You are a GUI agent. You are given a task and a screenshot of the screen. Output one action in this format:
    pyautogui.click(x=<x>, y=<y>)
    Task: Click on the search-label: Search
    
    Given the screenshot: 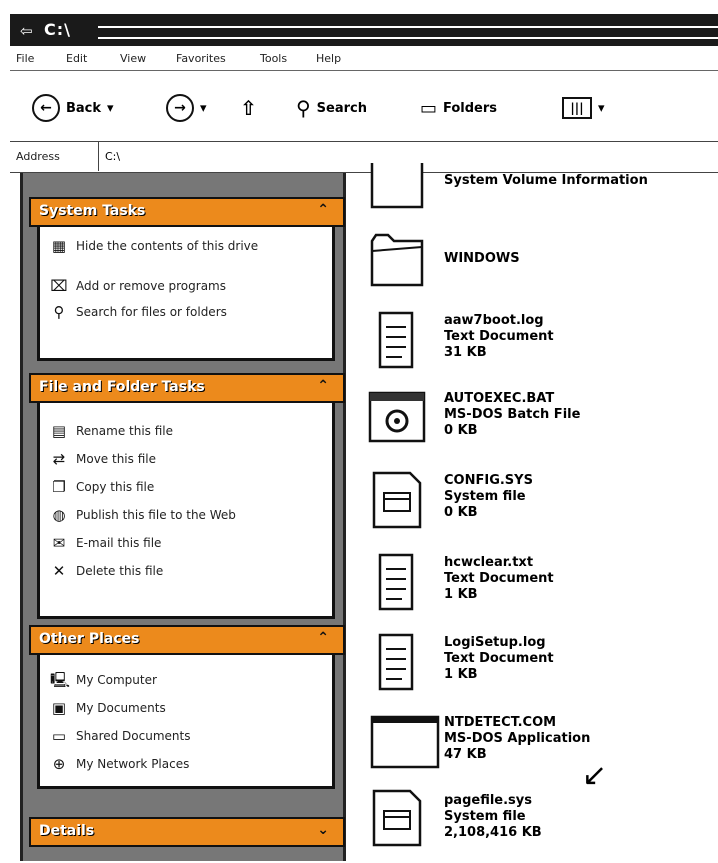 What is the action you would take?
    pyautogui.click(x=341, y=108)
    